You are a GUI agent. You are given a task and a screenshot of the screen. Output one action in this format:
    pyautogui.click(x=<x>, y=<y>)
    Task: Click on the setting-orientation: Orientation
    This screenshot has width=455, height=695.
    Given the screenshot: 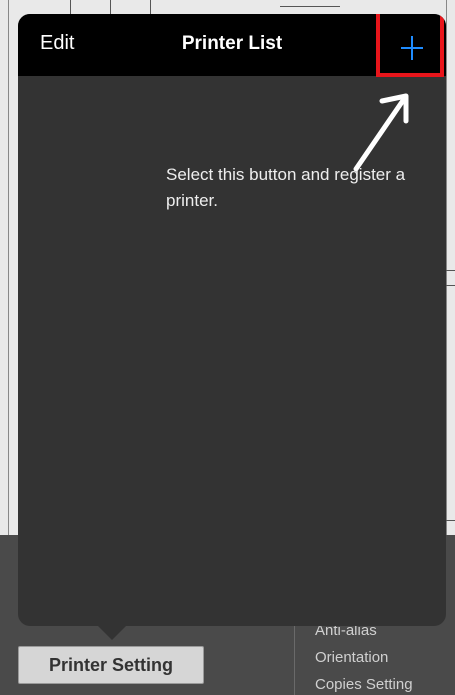 What is the action you would take?
    pyautogui.click(x=351, y=657)
    